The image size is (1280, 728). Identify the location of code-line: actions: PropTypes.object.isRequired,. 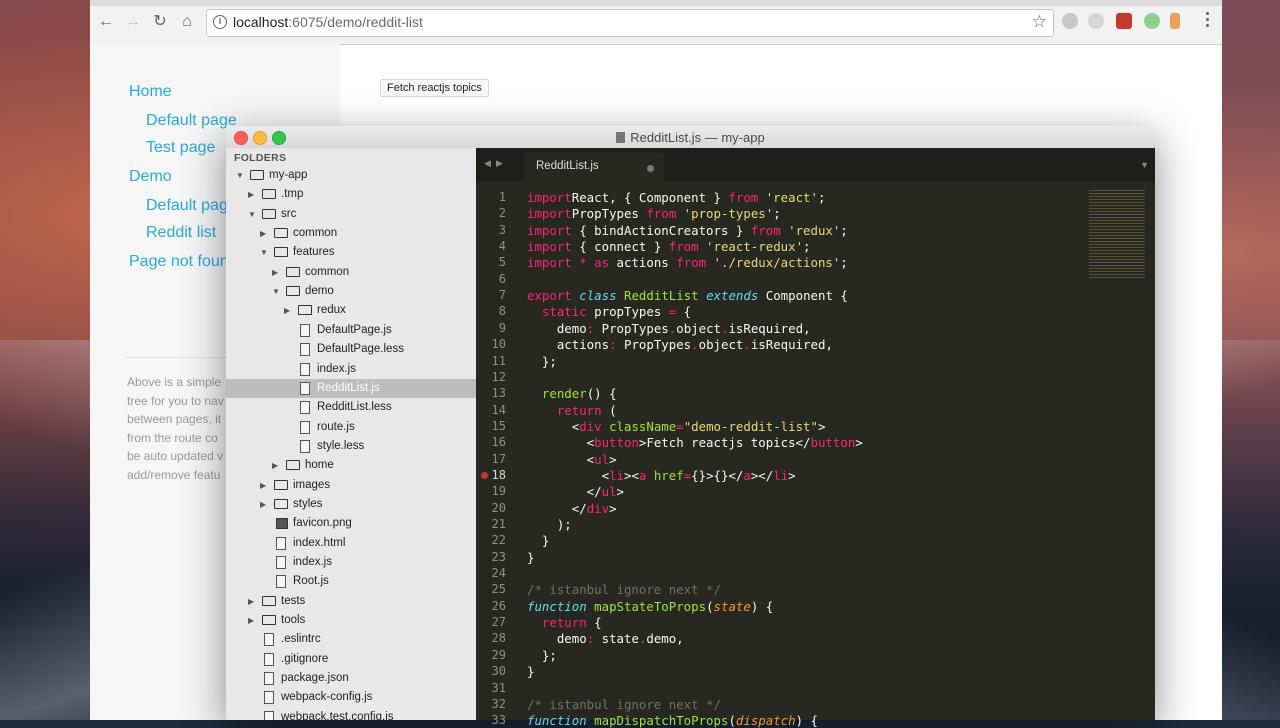
(680, 344).